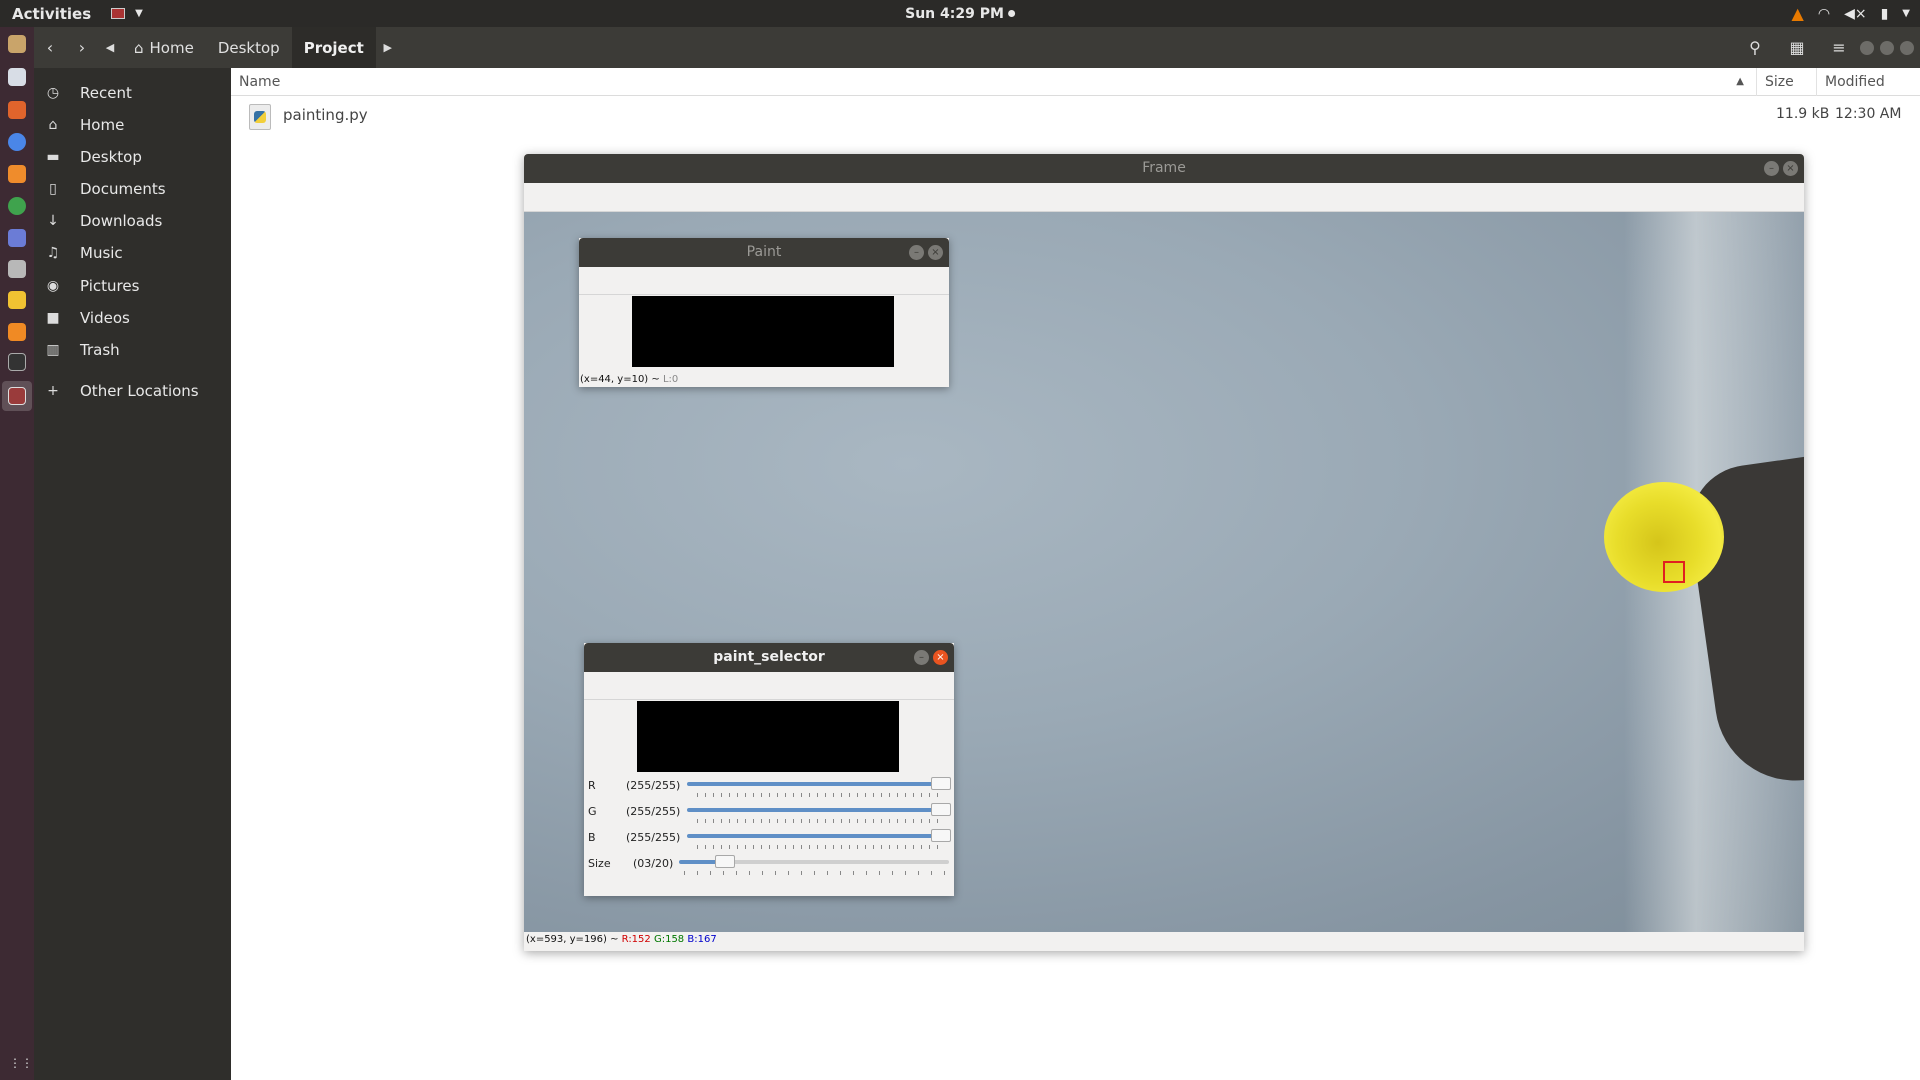 This screenshot has height=1080, width=1920. I want to click on trash-icon: ▥, so click(53, 350).